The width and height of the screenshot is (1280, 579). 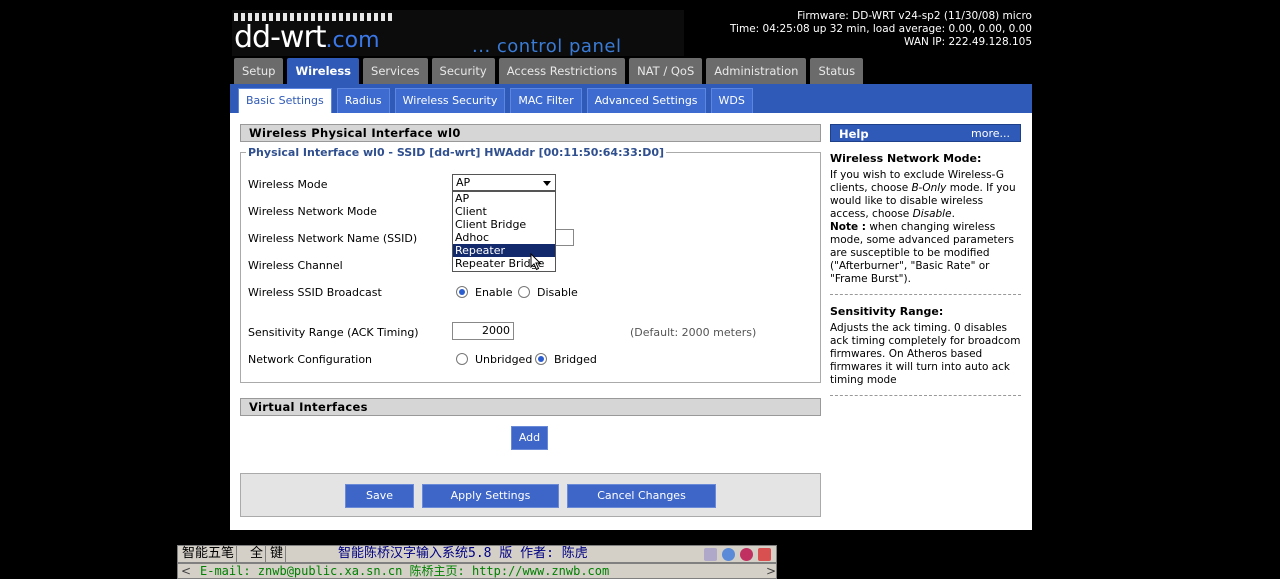 What do you see at coordinates (504, 359) in the screenshot?
I see `unbridged-label: Unbridged` at bounding box center [504, 359].